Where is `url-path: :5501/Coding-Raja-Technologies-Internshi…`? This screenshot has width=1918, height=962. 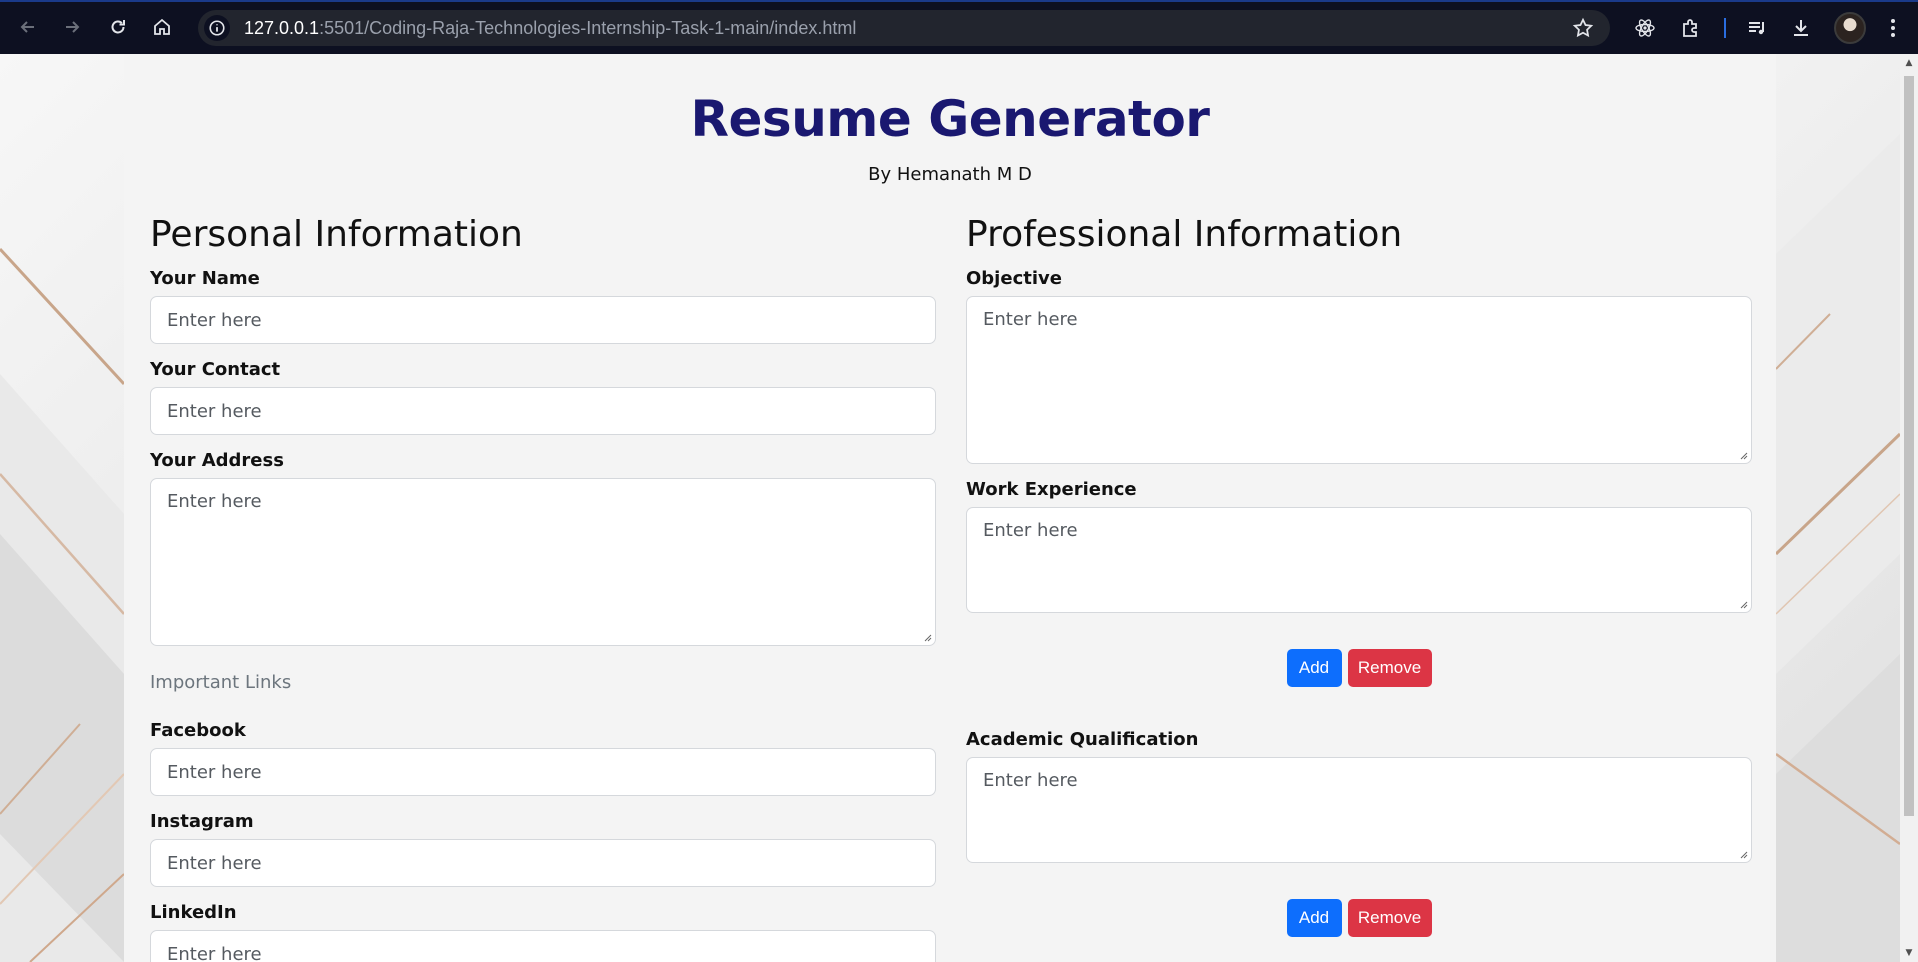
url-path: :5501/Coding-Raja-Technologies-Internshi… is located at coordinates (588, 27).